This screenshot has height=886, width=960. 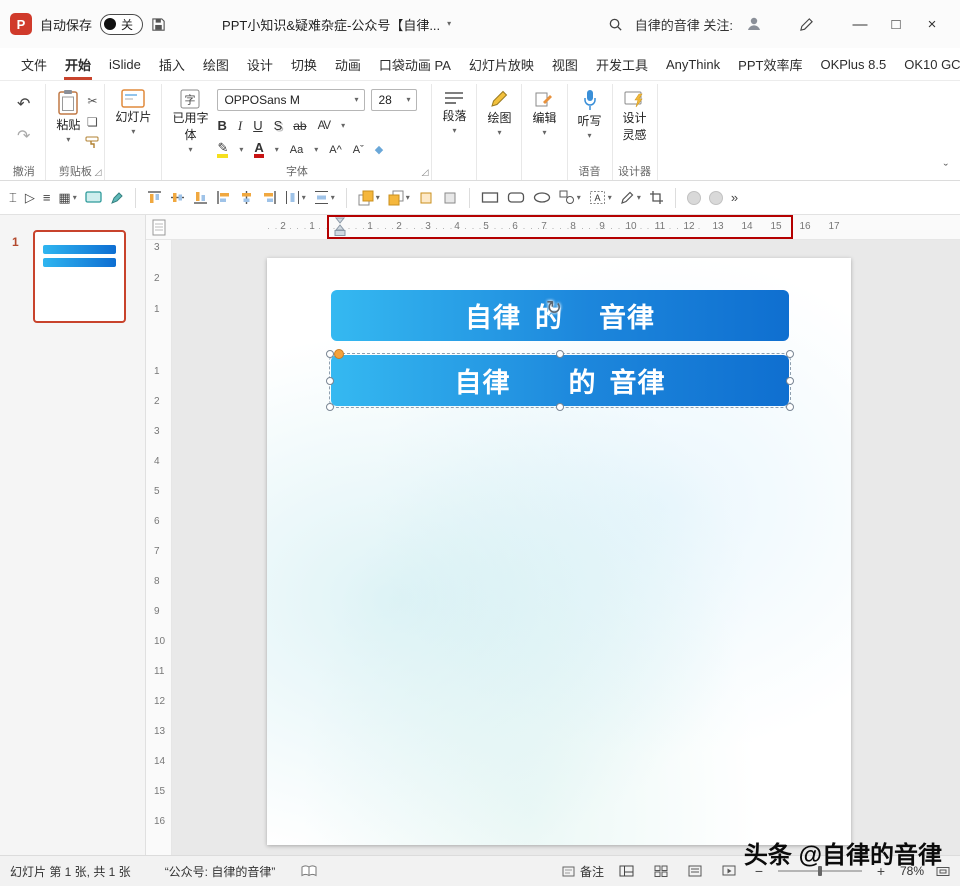 What do you see at coordinates (223, 149) in the screenshot?
I see `highlight-color-button: ✎` at bounding box center [223, 149].